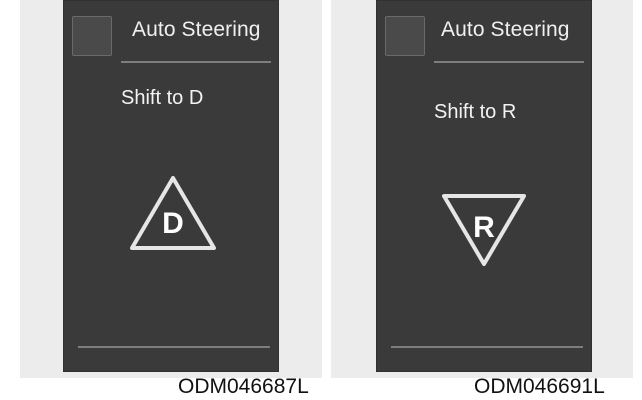 The image size is (642, 400). I want to click on left-figure-caption: ODM046687L, so click(243, 386).